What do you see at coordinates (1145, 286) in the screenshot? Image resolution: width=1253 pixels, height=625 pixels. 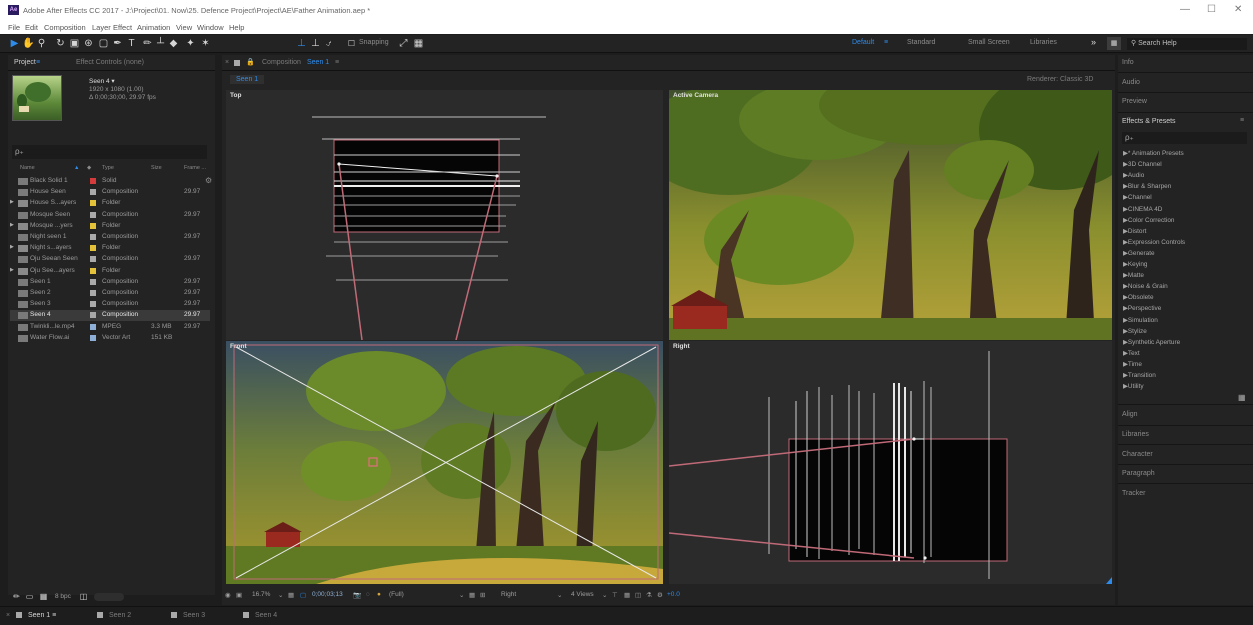 I see `effect-category-item: ▶Noise & Grain` at bounding box center [1145, 286].